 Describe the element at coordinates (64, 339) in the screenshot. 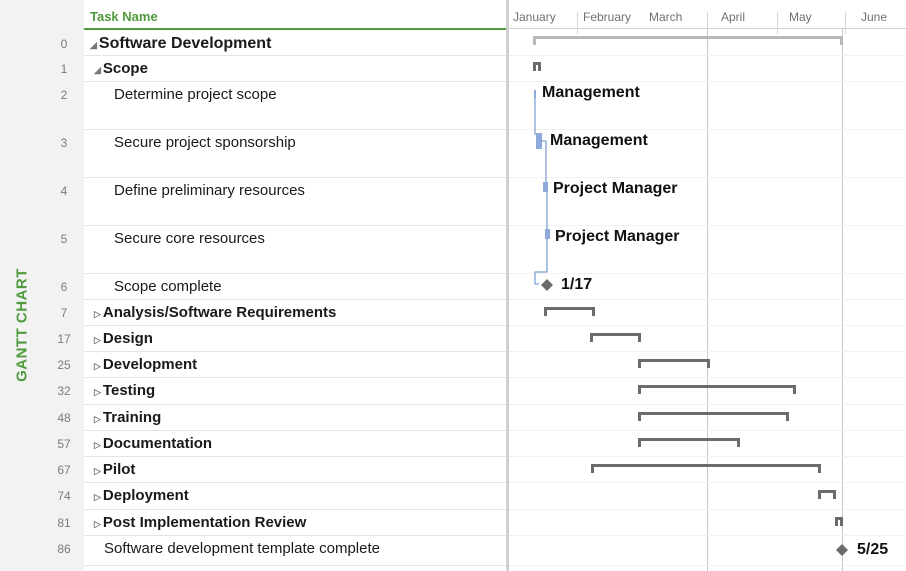

I see `row-id: 17` at that location.